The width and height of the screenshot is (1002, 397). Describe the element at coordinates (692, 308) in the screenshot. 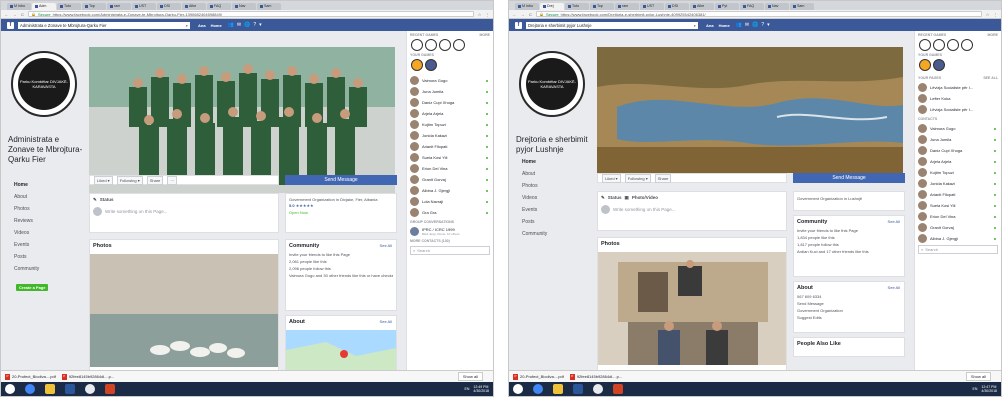

I see `forestry-photo` at that location.